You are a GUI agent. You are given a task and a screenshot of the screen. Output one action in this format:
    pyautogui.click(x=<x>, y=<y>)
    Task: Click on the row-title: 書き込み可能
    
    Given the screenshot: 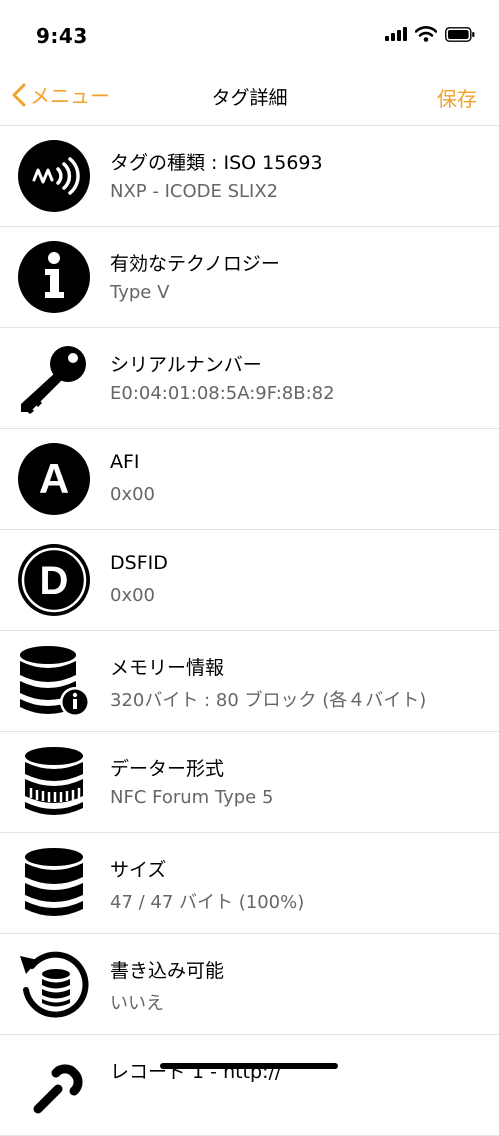 What is the action you would take?
    pyautogui.click(x=167, y=971)
    